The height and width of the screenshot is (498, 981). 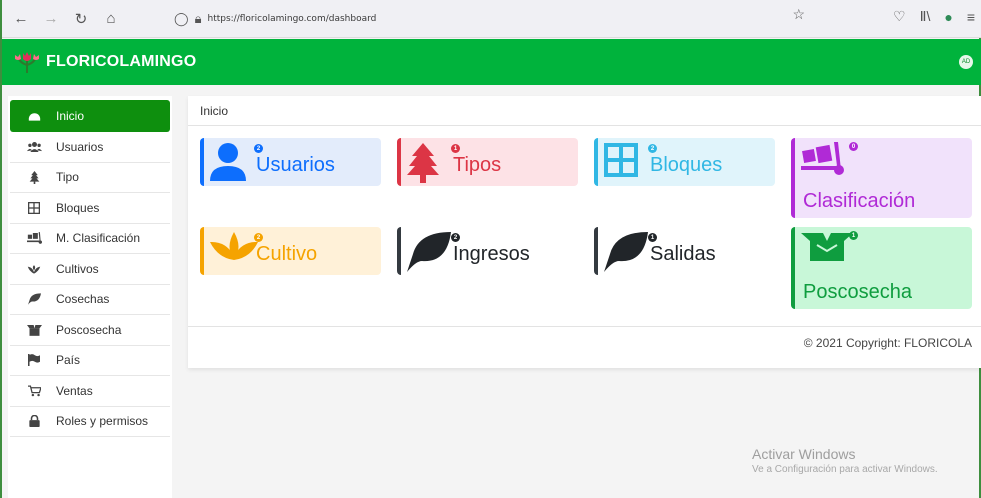 I want to click on windows-activation-title: Activar Windows, so click(x=804, y=454).